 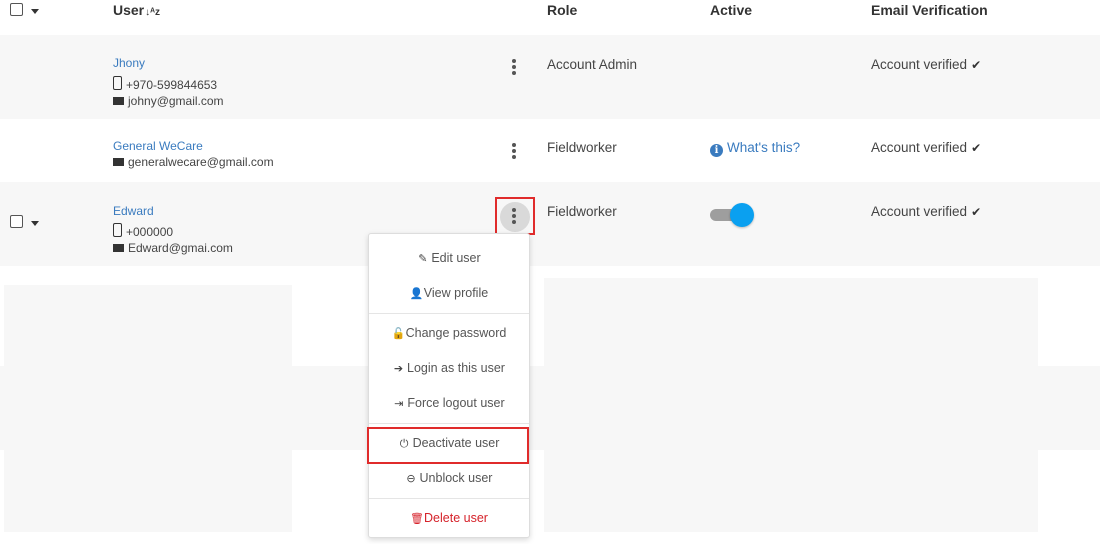 What do you see at coordinates (398, 334) in the screenshot?
I see `unlock-icon: 🔓` at bounding box center [398, 334].